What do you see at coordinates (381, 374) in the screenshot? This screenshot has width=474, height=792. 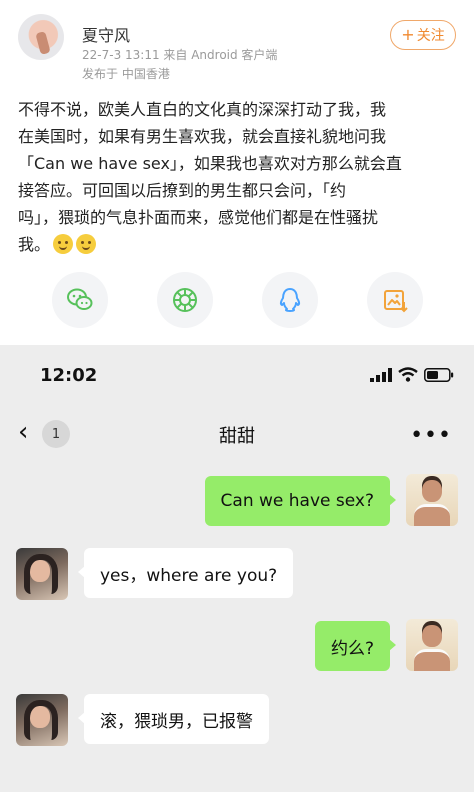 I see `signal-icon` at bounding box center [381, 374].